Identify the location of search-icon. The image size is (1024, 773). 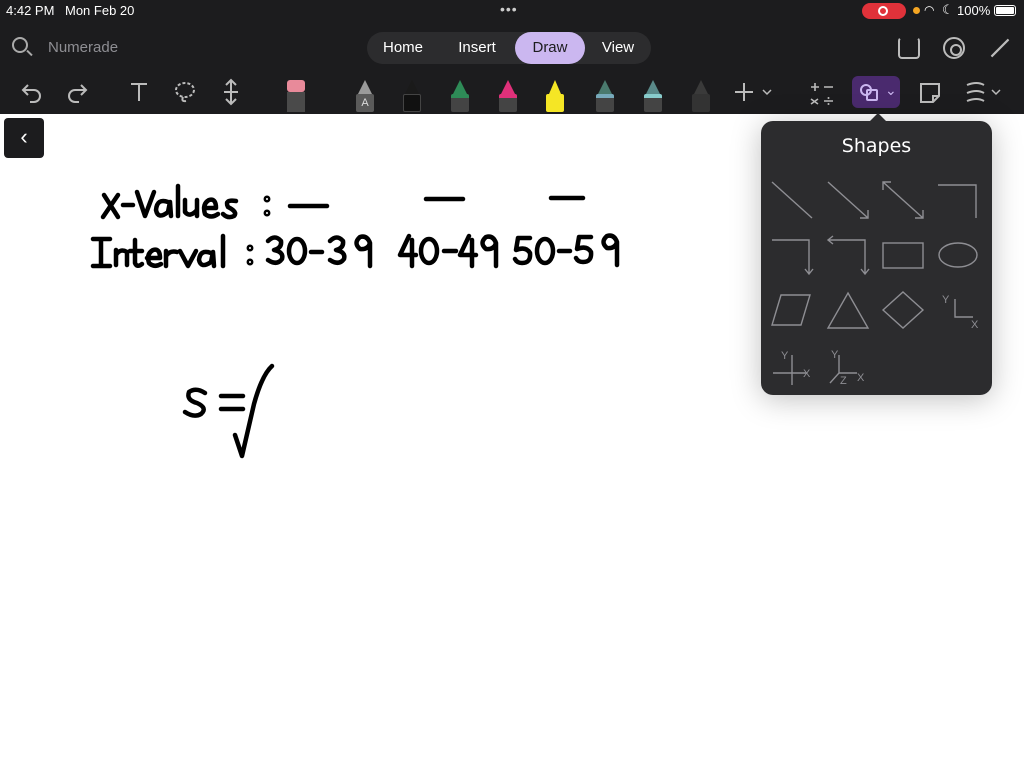
(20, 45).